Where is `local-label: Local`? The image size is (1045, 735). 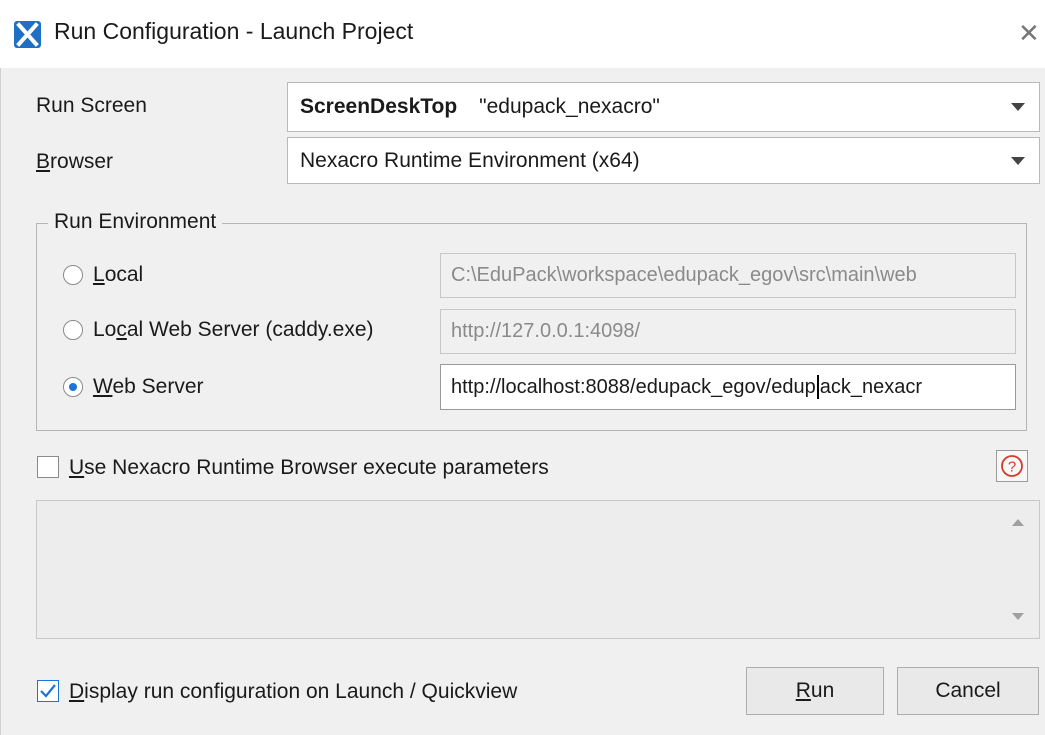
local-label: Local is located at coordinates (118, 275).